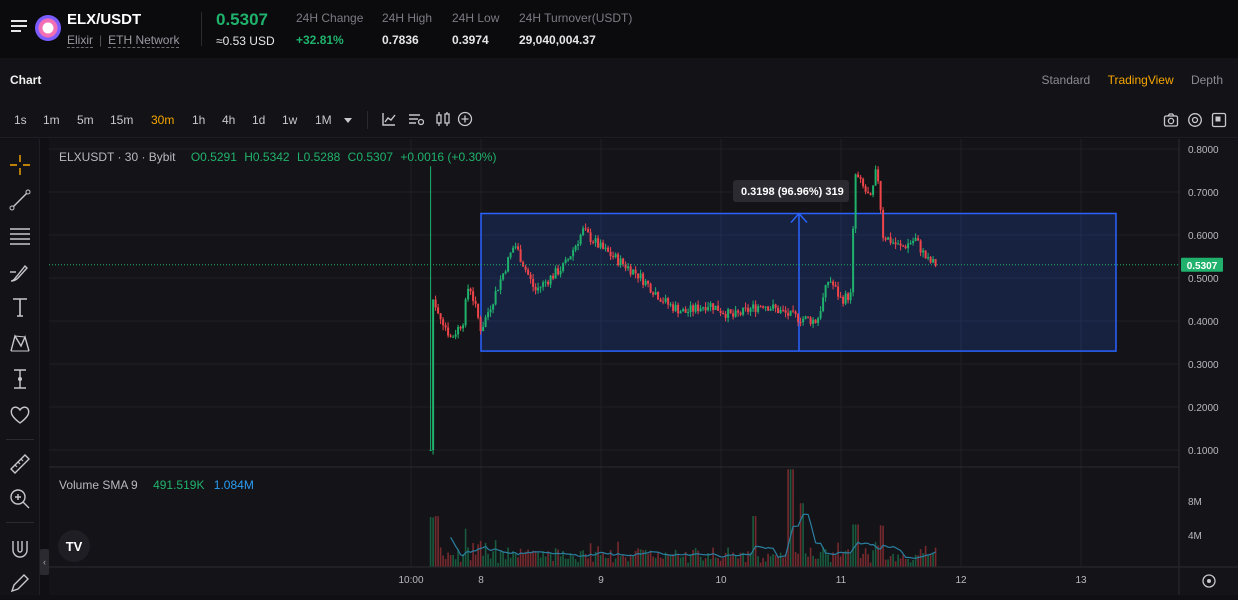 The image size is (1238, 600). Describe the element at coordinates (20, 464) in the screenshot. I see `ruler-icon` at that location.